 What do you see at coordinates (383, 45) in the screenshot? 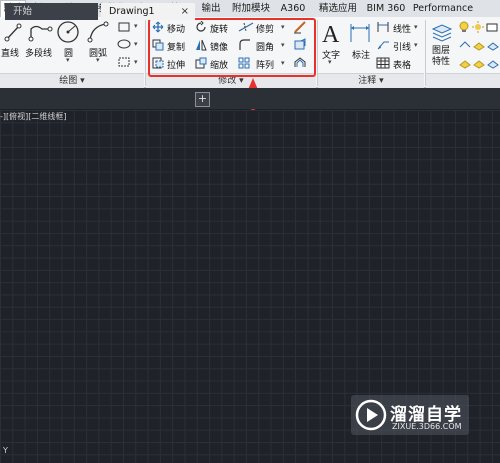
I see `leader-icon` at bounding box center [383, 45].